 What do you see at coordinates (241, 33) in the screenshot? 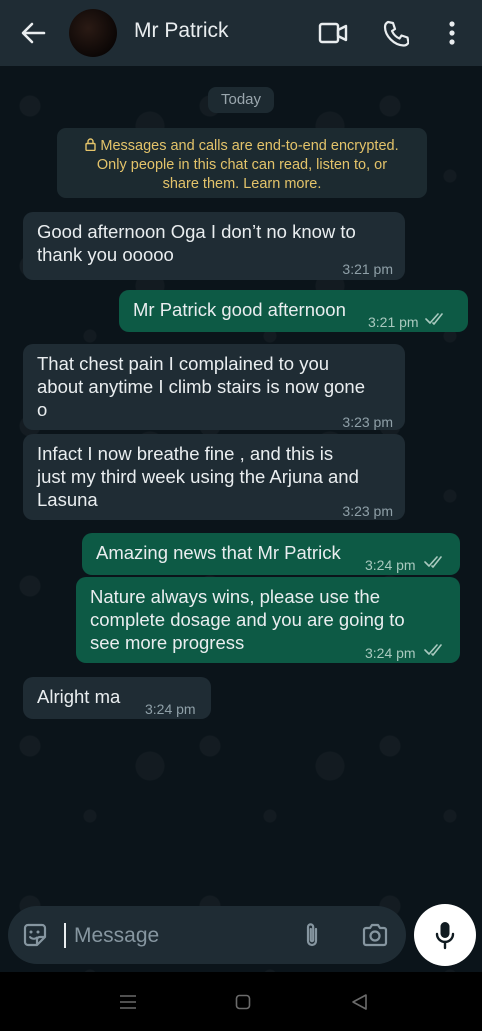
I see `chat-header: Mr Patrick` at bounding box center [241, 33].